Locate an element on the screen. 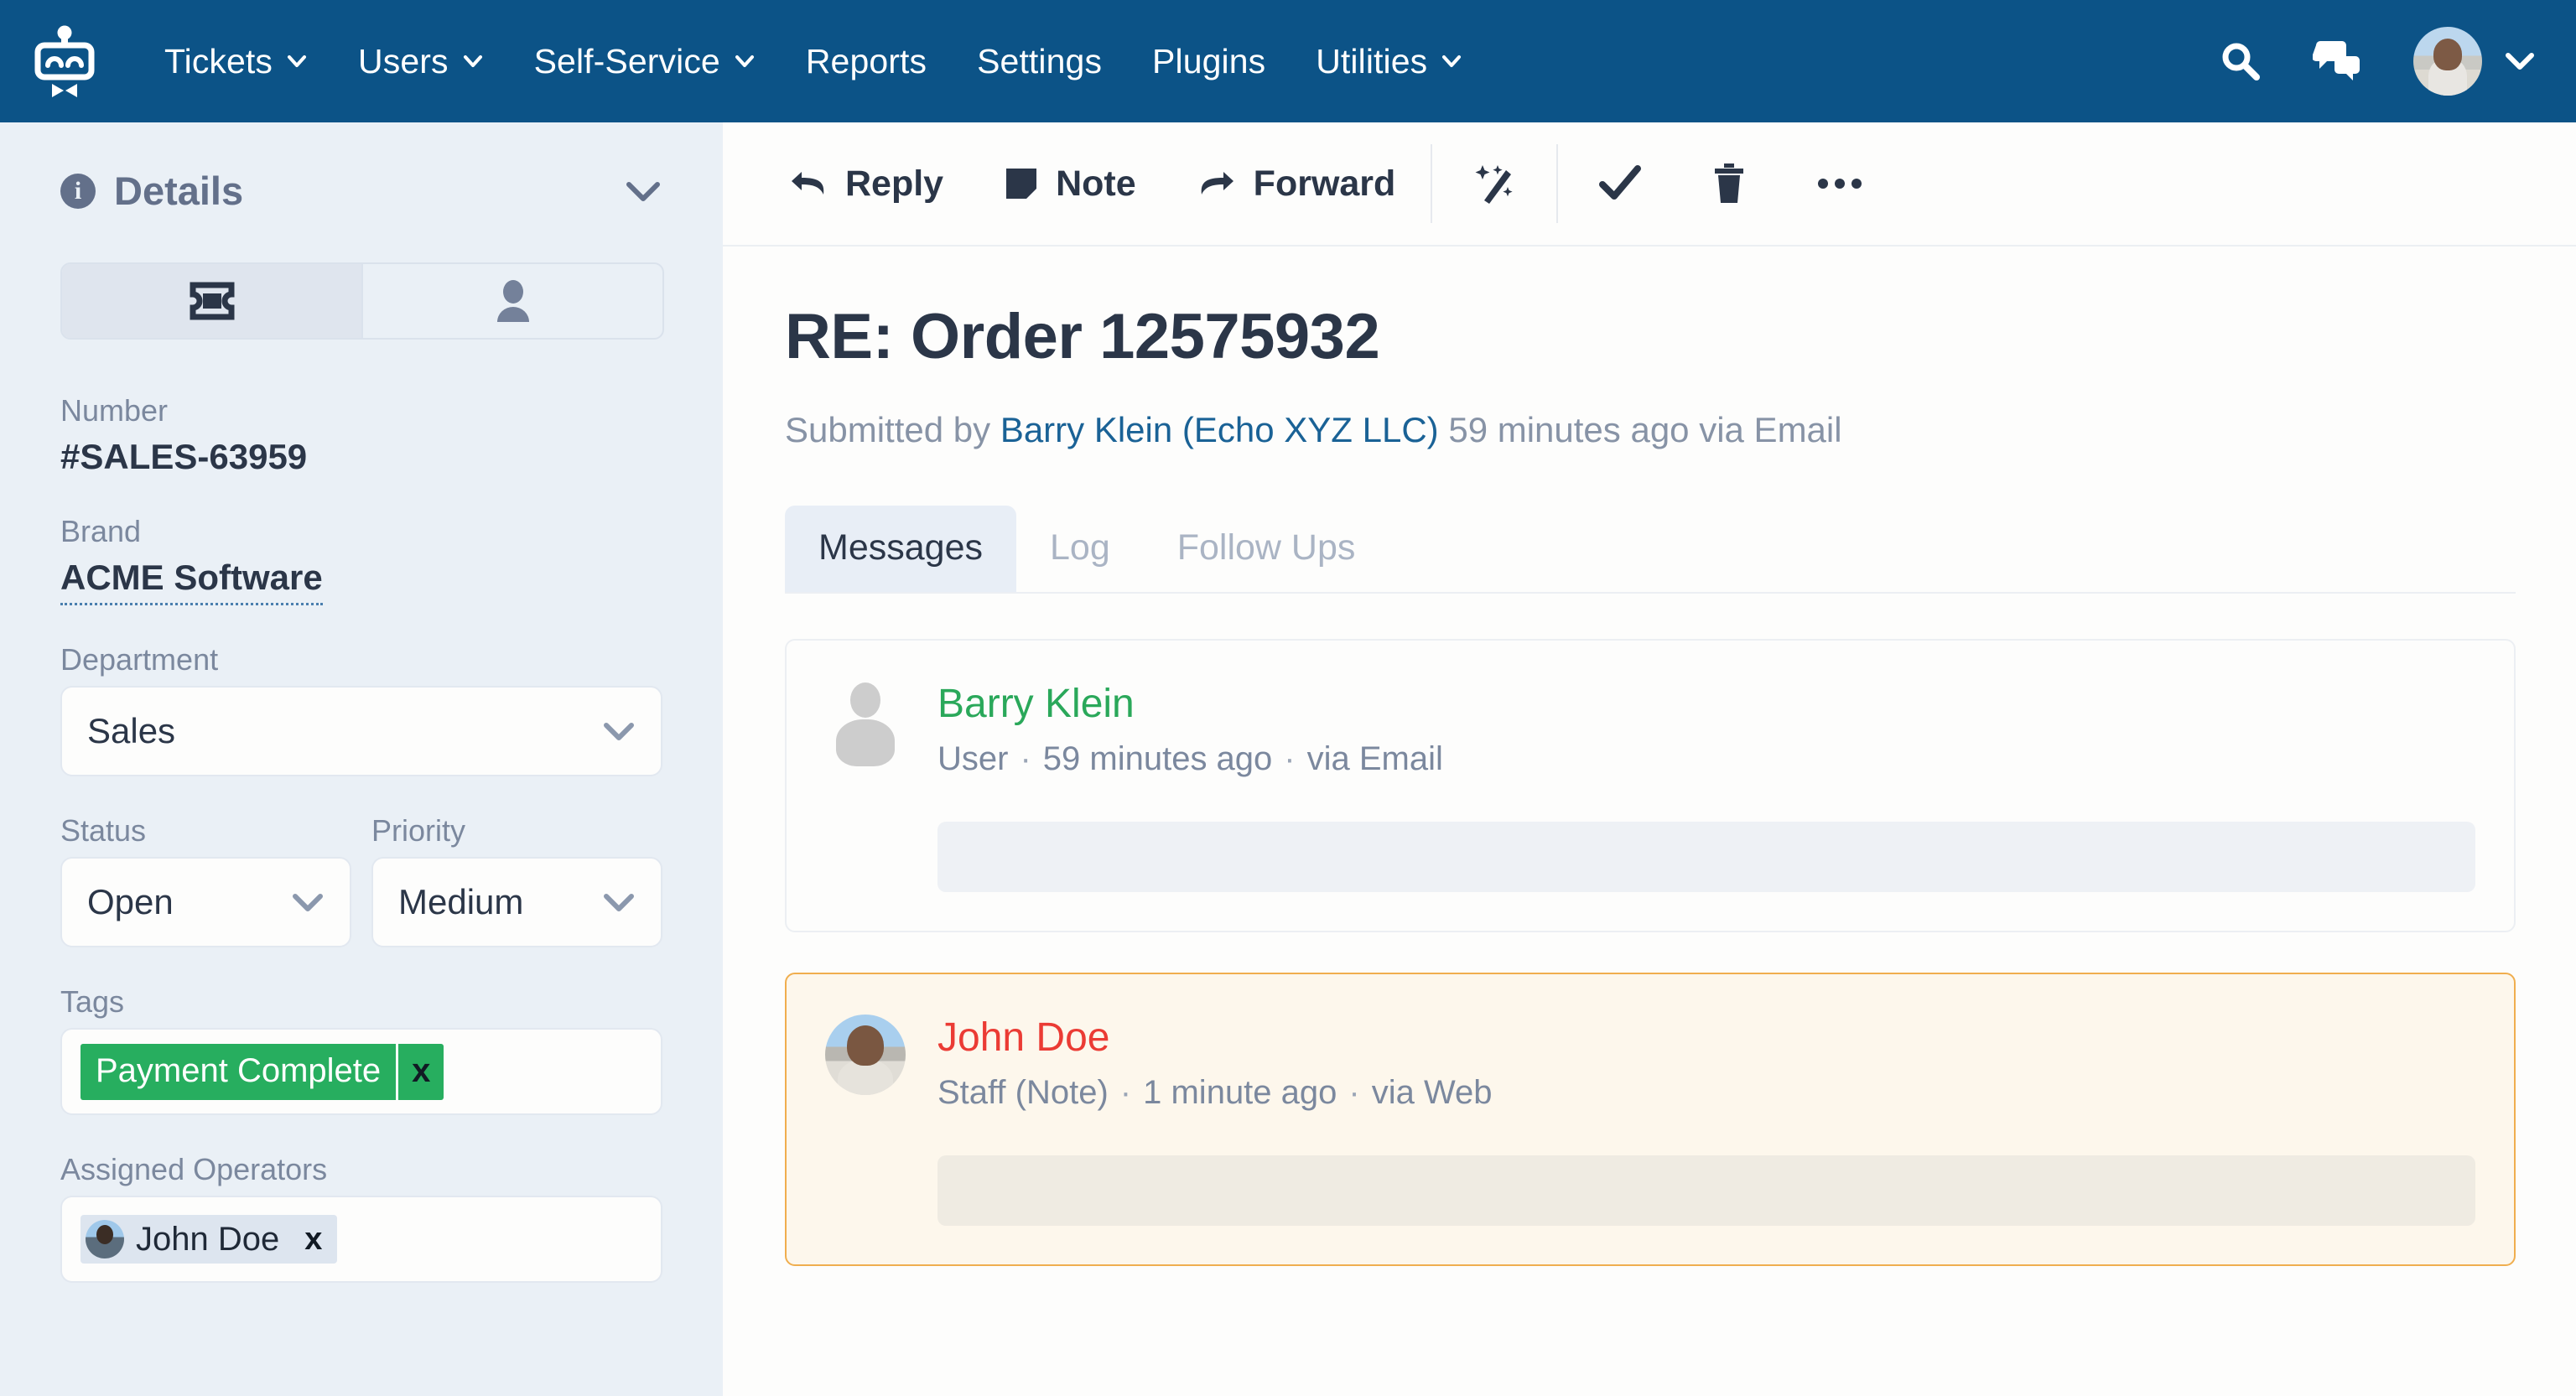 The width and height of the screenshot is (2576, 1396). tab-log: Log is located at coordinates (1080, 549).